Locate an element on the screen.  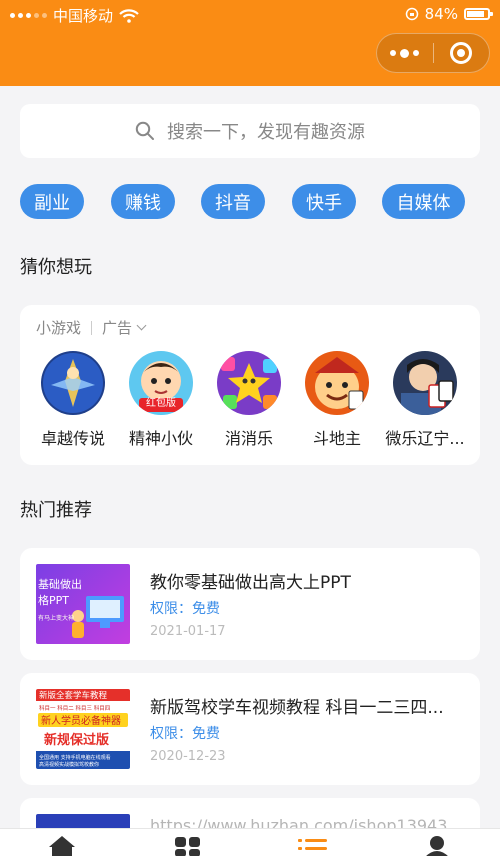
thumb-text: 新人学员必备神器 is located at coordinates (81, 720).